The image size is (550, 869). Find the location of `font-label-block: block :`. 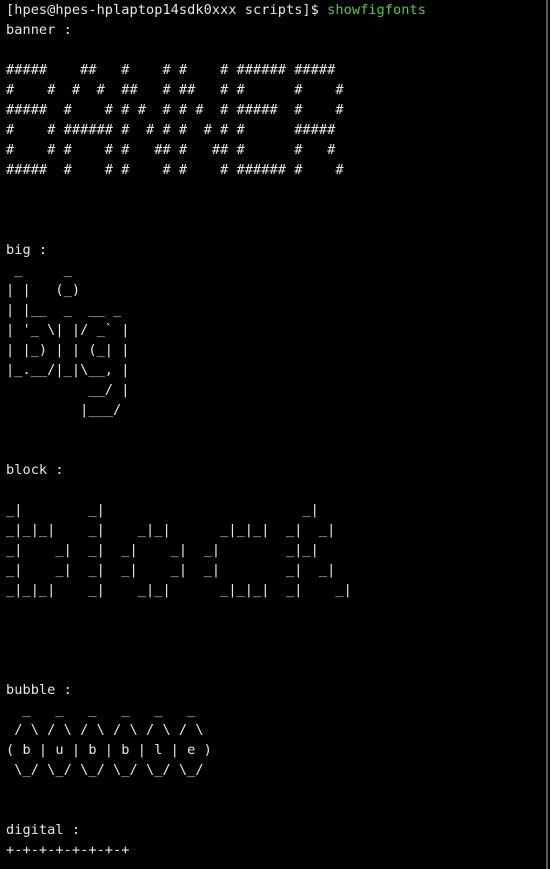

font-label-block: block : is located at coordinates (35, 470).